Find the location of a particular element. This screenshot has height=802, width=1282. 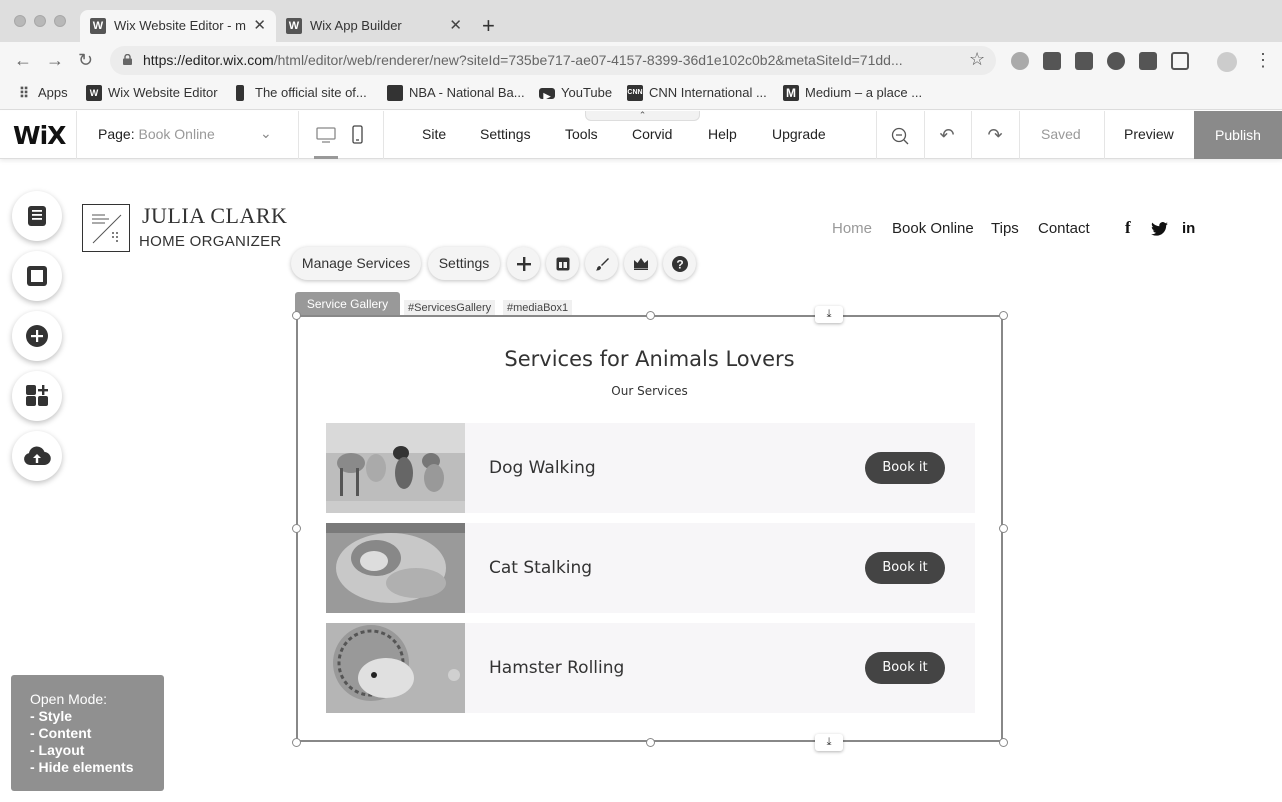

minimize-window-button is located at coordinates (40, 21).